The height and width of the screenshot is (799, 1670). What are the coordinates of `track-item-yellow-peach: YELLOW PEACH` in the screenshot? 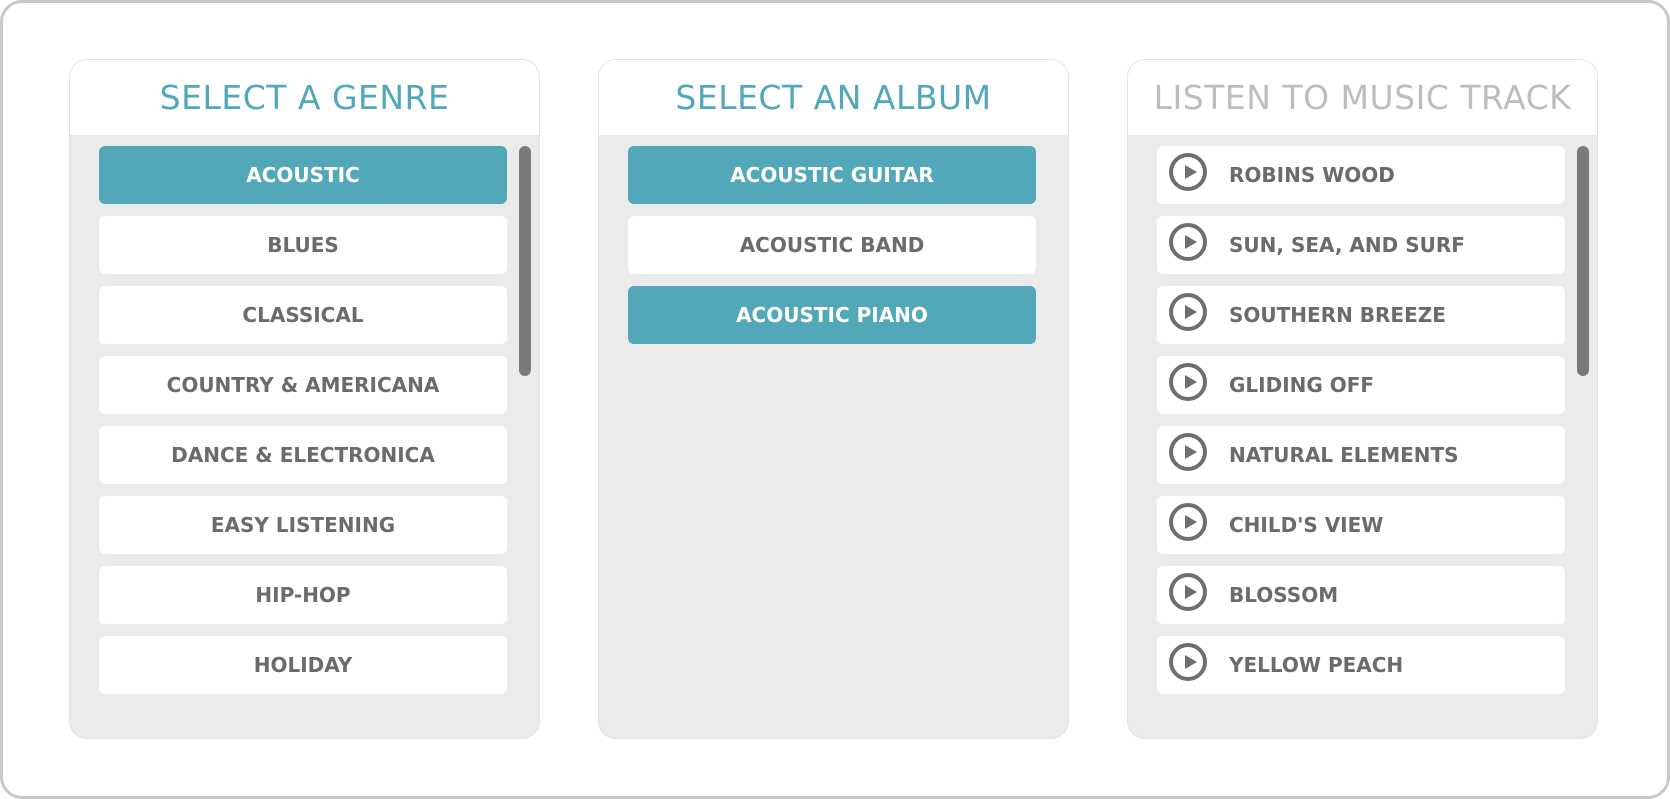 It's located at (1361, 665).